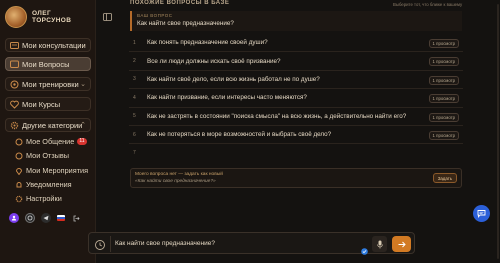  What do you see at coordinates (54, 45) in the screenshot?
I see `sidebar-item-label: Мои консультации` at bounding box center [54, 45].